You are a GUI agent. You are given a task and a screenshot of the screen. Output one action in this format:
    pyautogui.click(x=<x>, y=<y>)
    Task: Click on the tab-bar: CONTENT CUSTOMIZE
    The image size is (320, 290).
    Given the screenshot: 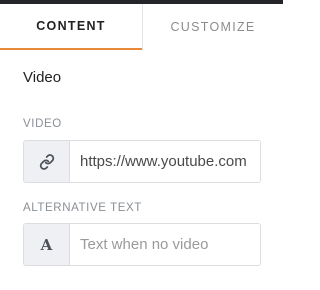 What is the action you would take?
    pyautogui.click(x=141, y=27)
    